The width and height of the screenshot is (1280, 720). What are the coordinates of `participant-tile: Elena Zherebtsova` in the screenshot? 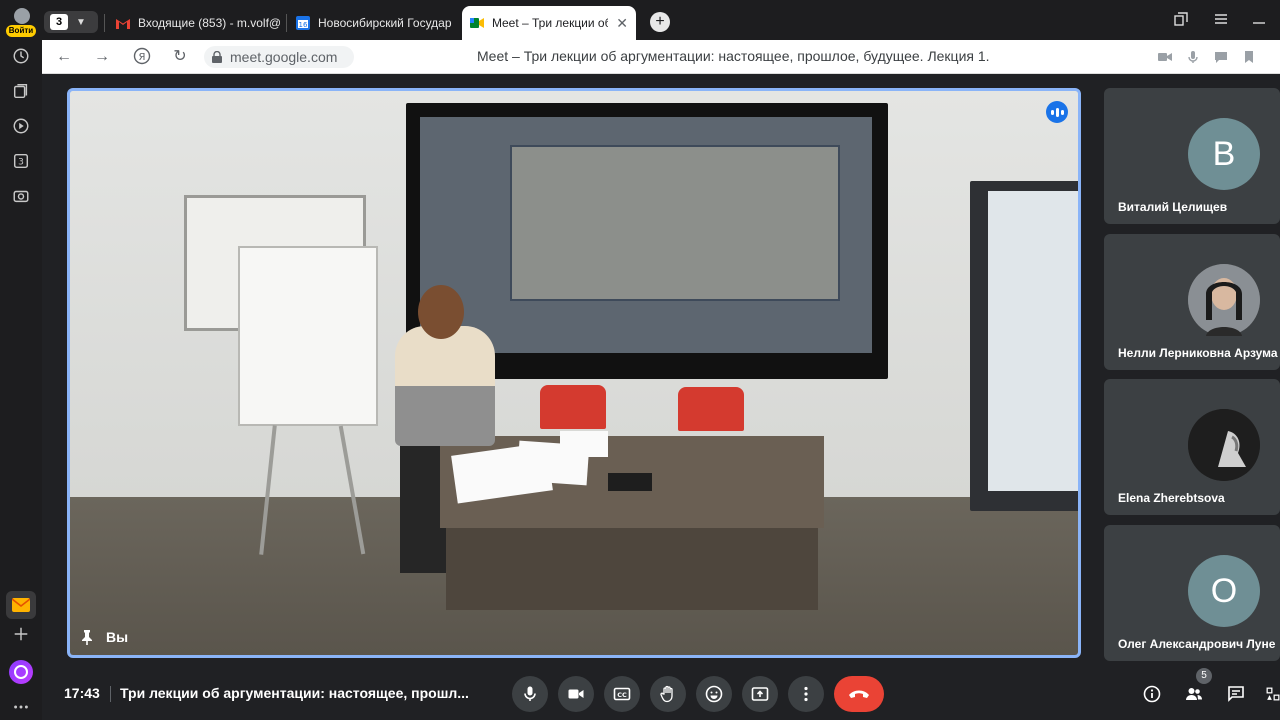 It's located at (1192, 447).